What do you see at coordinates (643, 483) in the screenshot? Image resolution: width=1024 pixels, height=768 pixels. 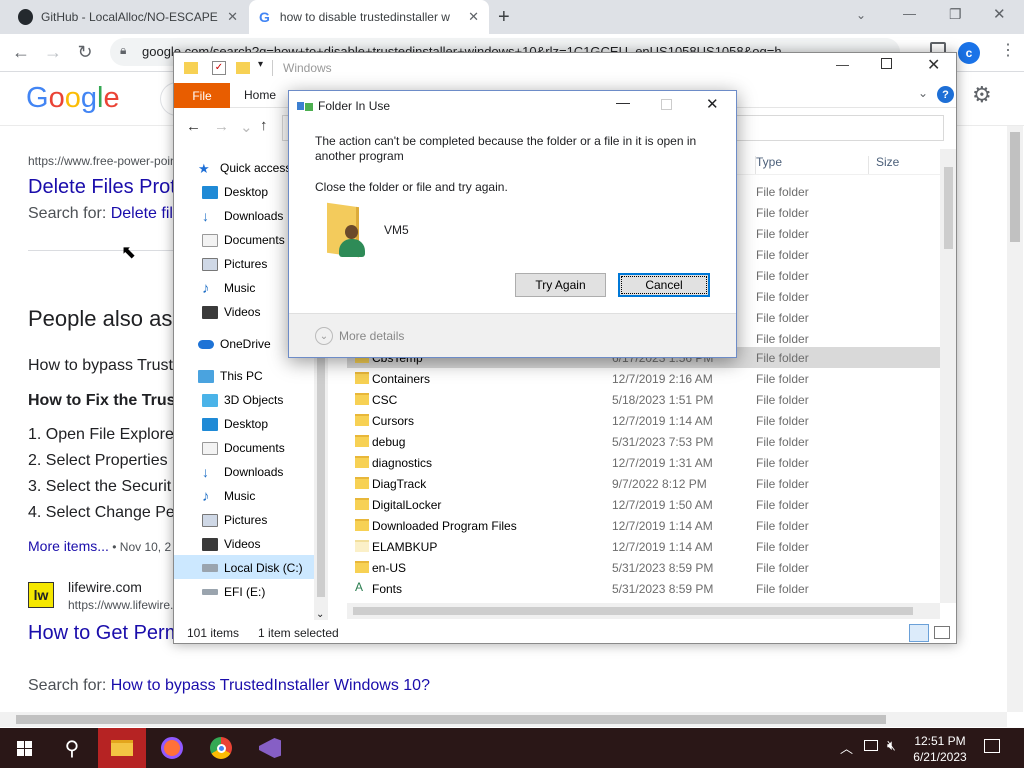 I see `file-row: DiagTrack 9/7/2022 8:12 PM File folder` at bounding box center [643, 483].